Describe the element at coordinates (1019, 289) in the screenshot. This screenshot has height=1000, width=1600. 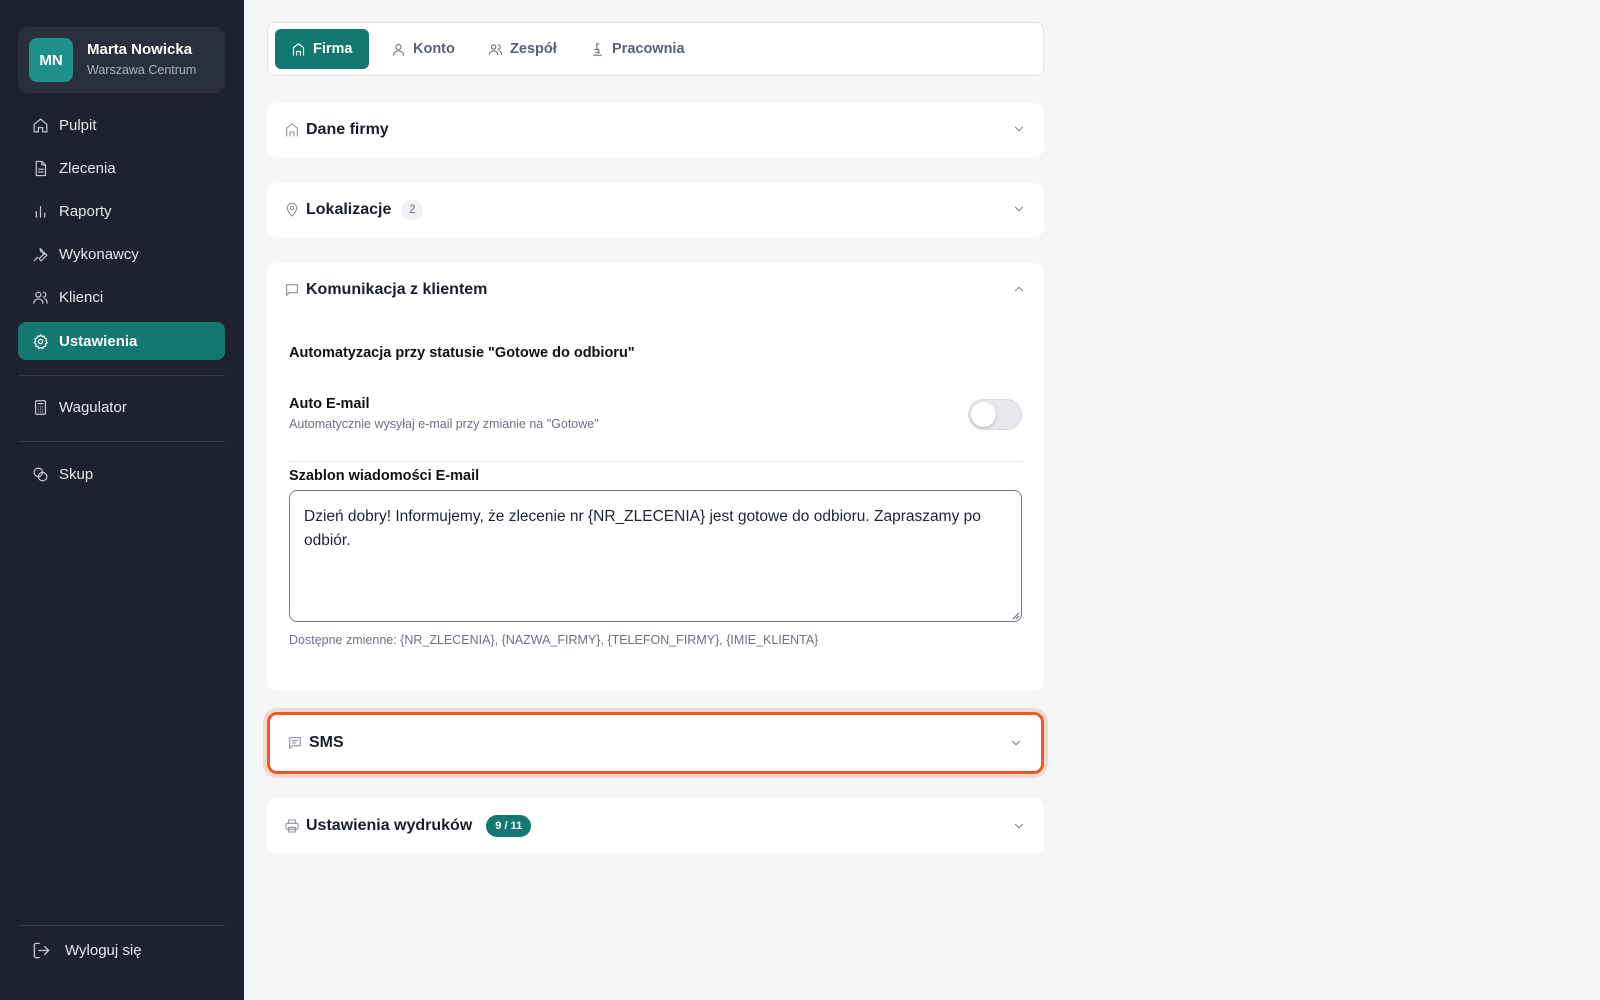
I see `chevron-up-icon` at that location.